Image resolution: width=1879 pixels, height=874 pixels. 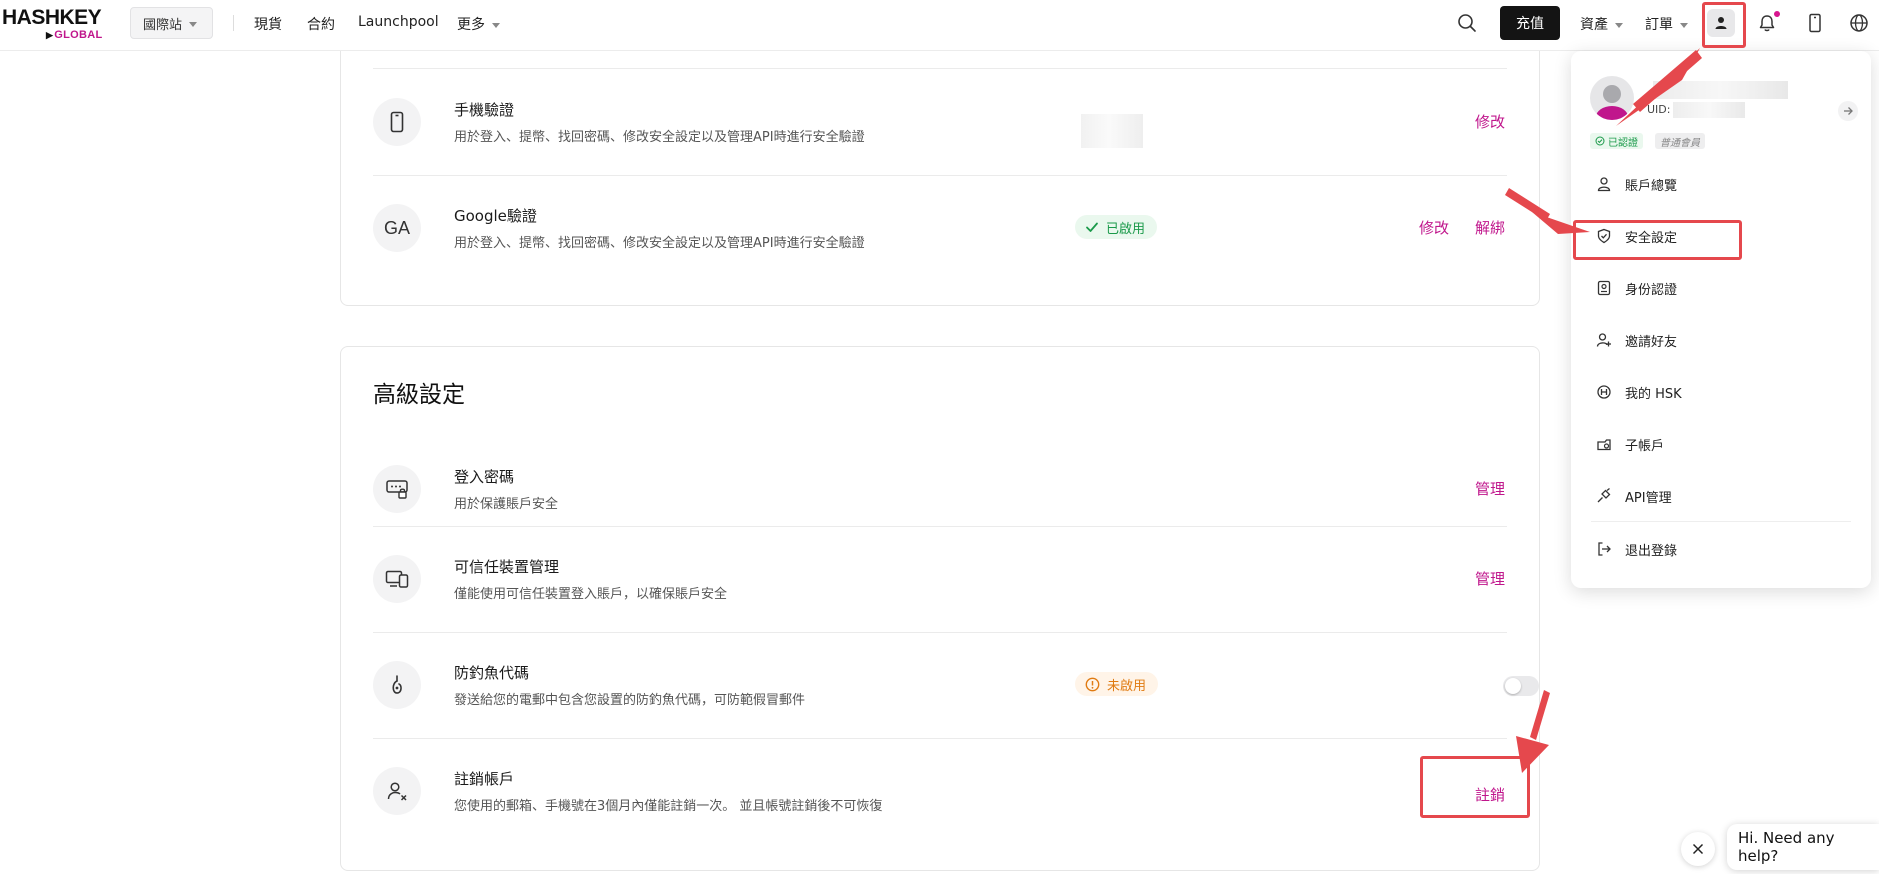 What do you see at coordinates (1612, 113) in the screenshot?
I see `avatar-body` at bounding box center [1612, 113].